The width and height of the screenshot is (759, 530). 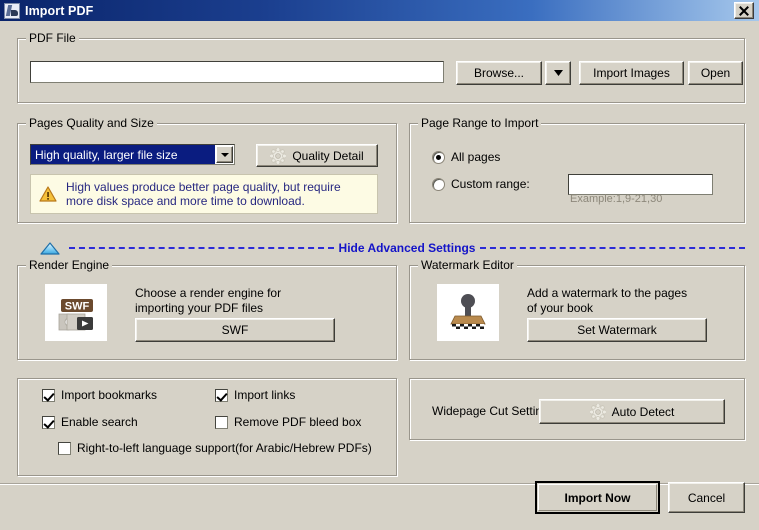 What do you see at coordinates (438, 157) in the screenshot?
I see `radio-all-pages-indicator` at bounding box center [438, 157].